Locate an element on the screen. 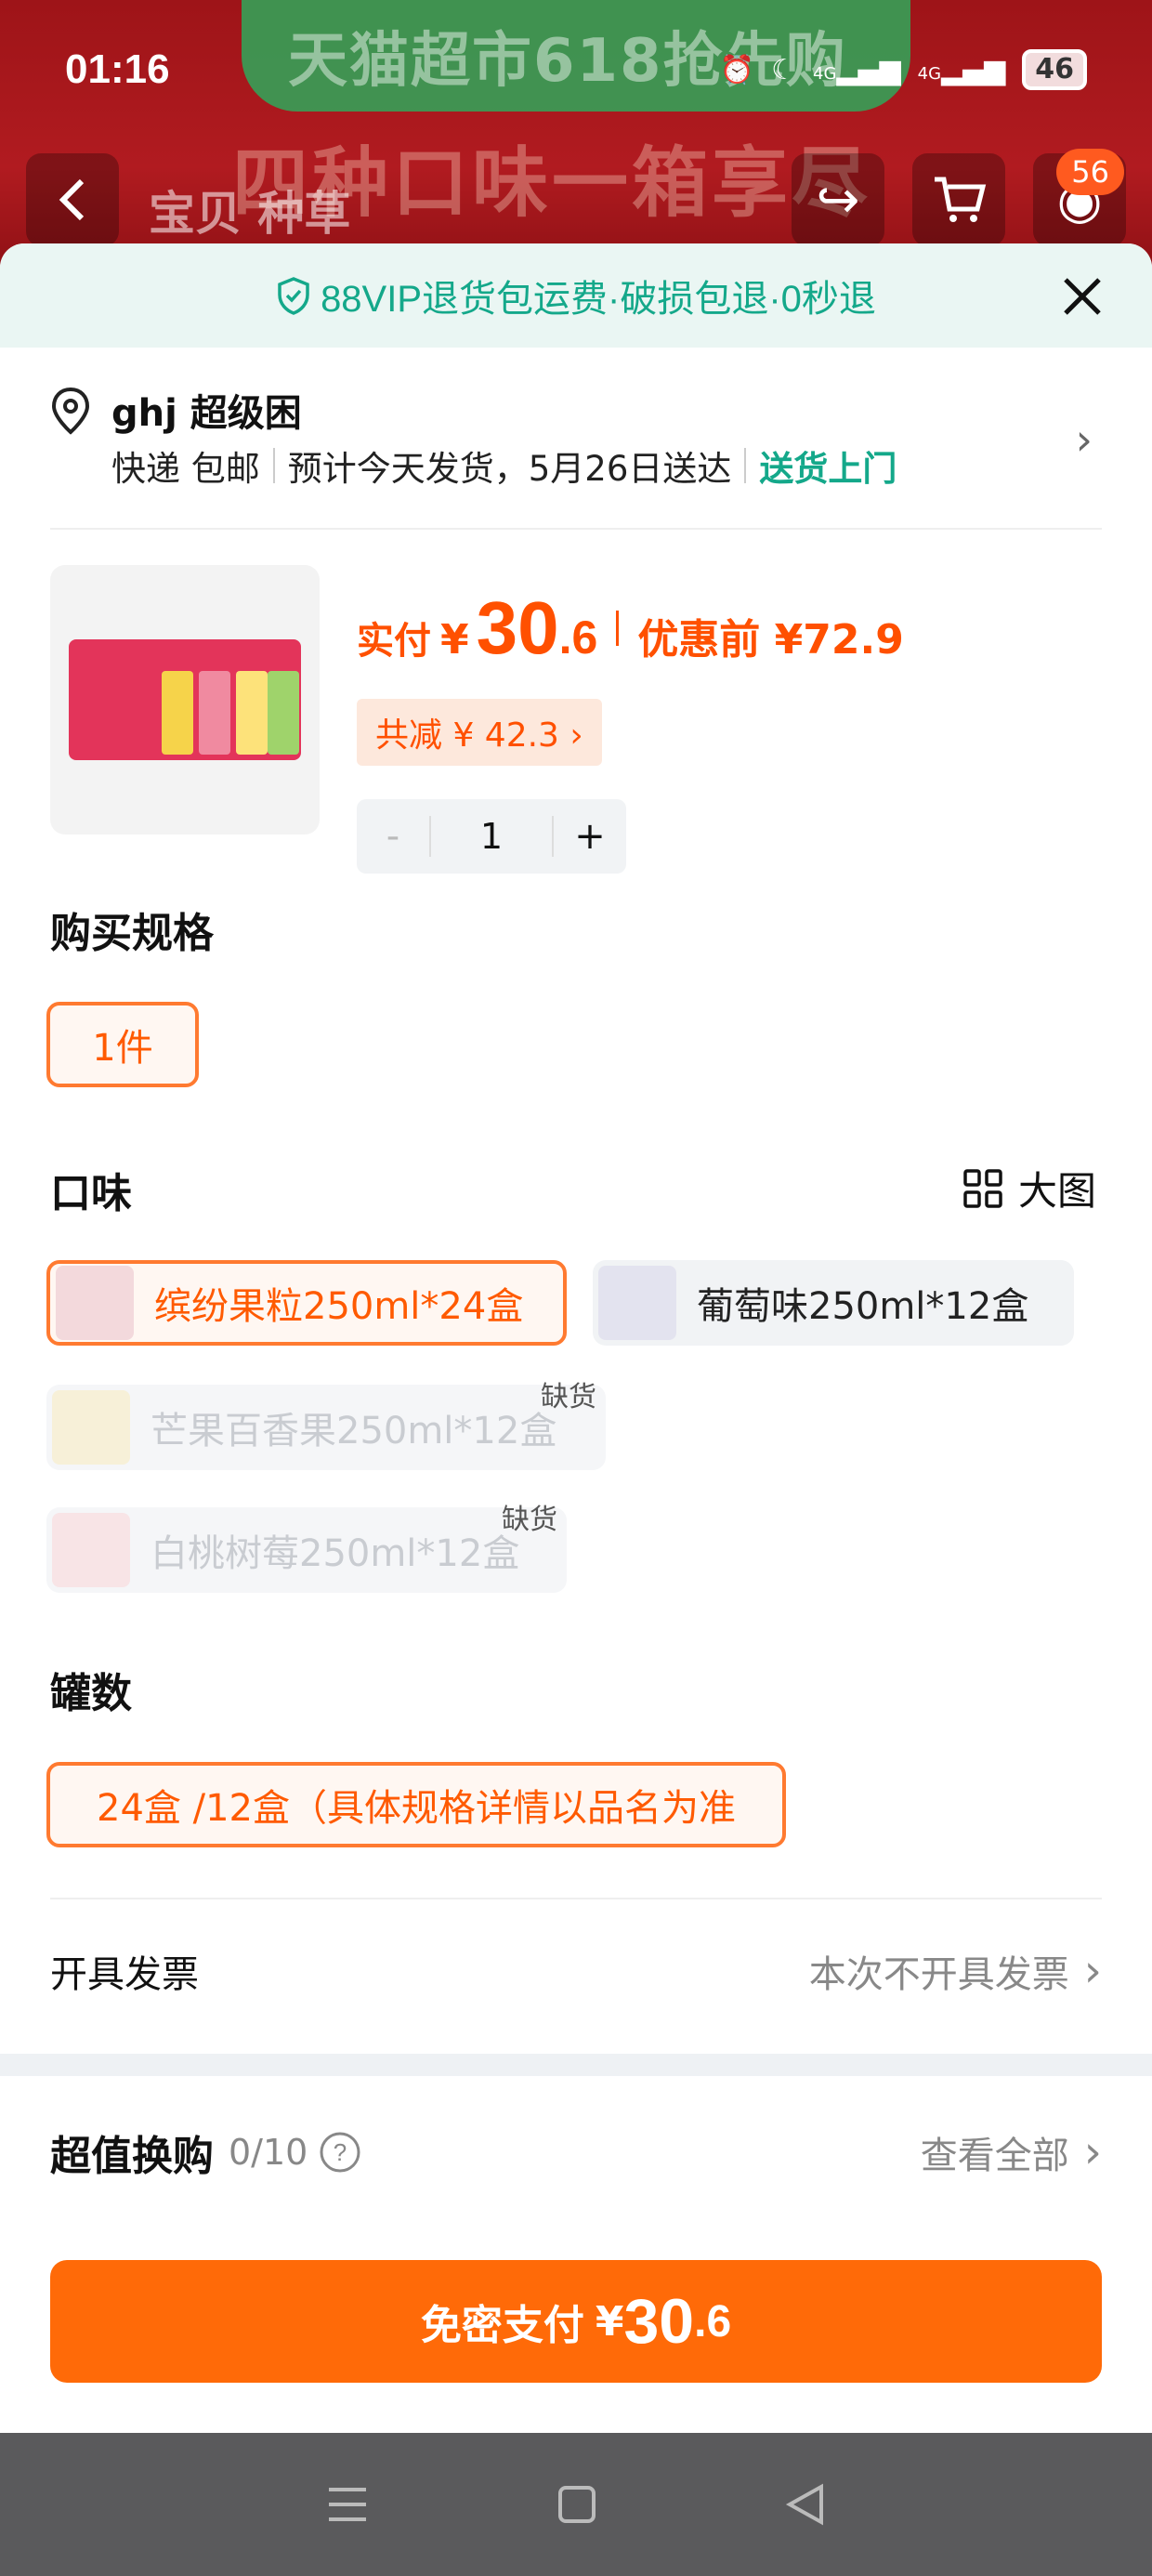  alarm-icon: ⏰ is located at coordinates (737, 69).